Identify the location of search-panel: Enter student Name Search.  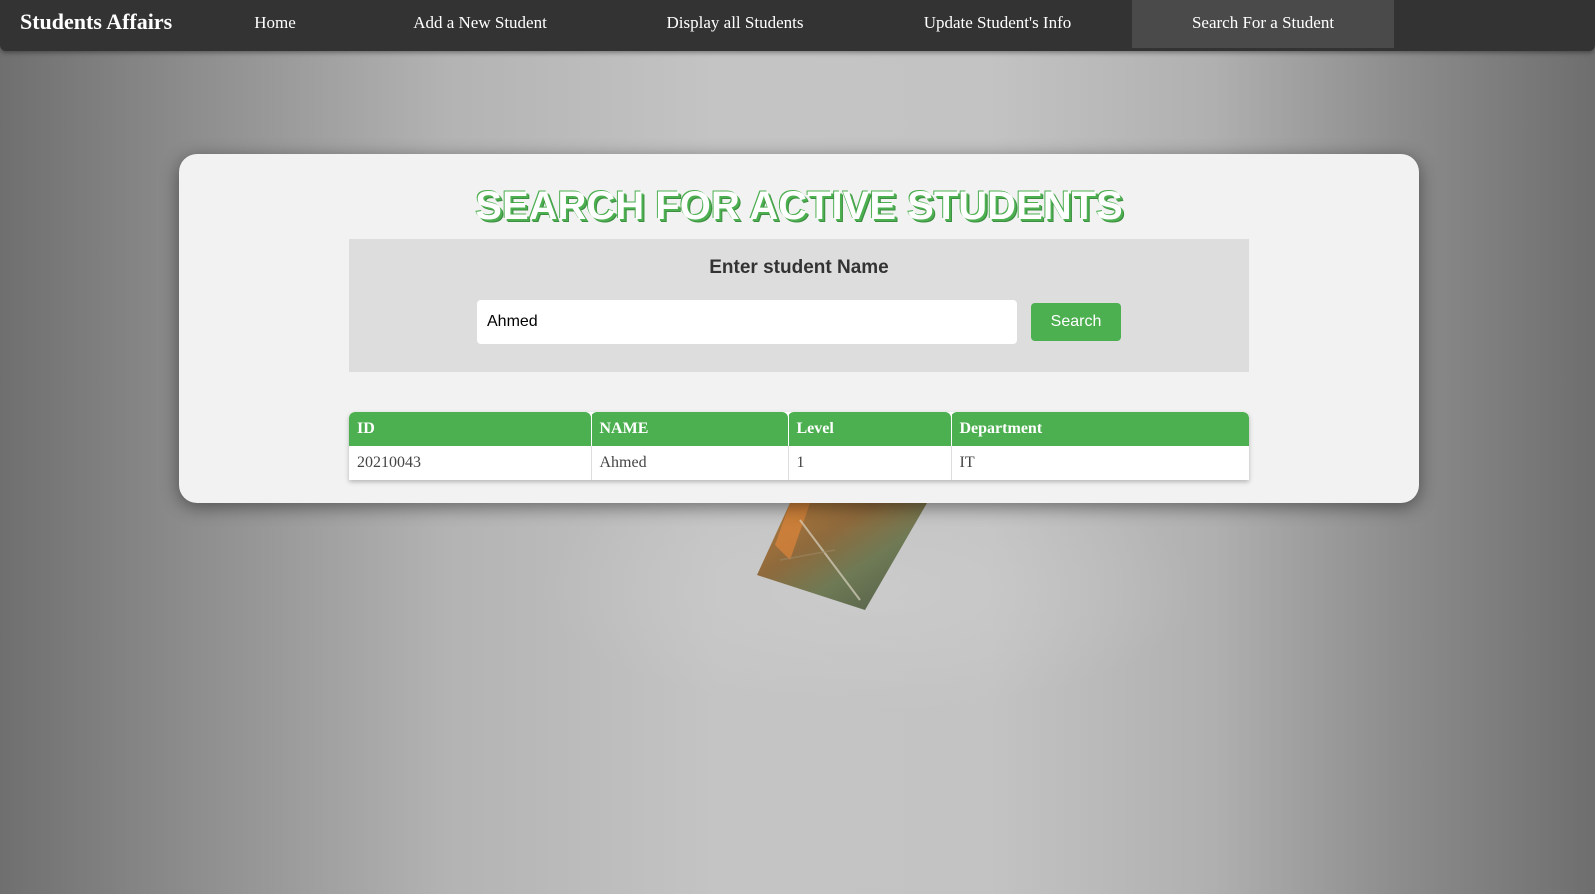
(799, 305).